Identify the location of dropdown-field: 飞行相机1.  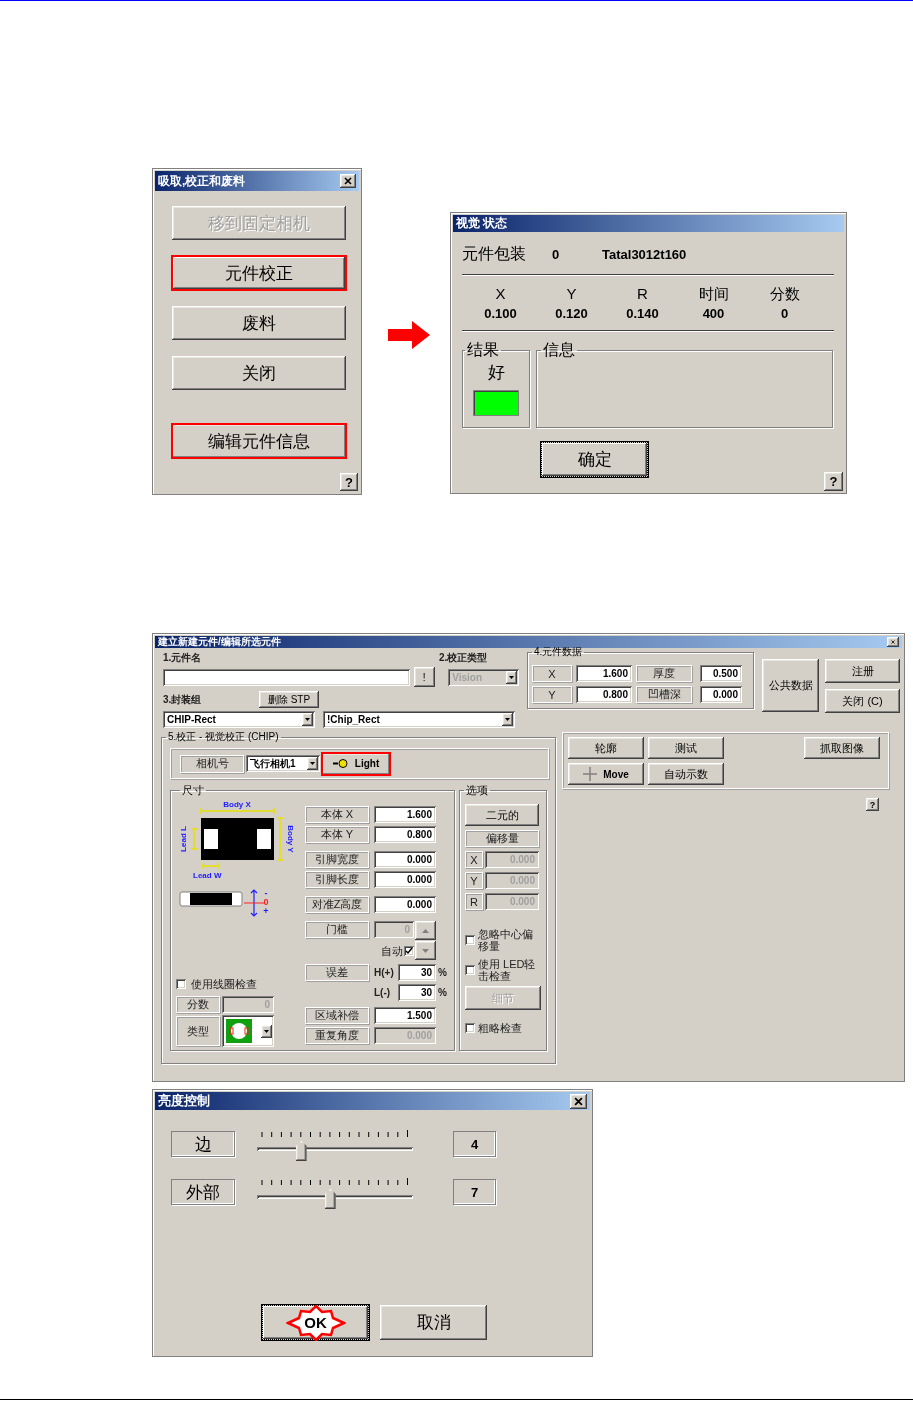
(283, 763).